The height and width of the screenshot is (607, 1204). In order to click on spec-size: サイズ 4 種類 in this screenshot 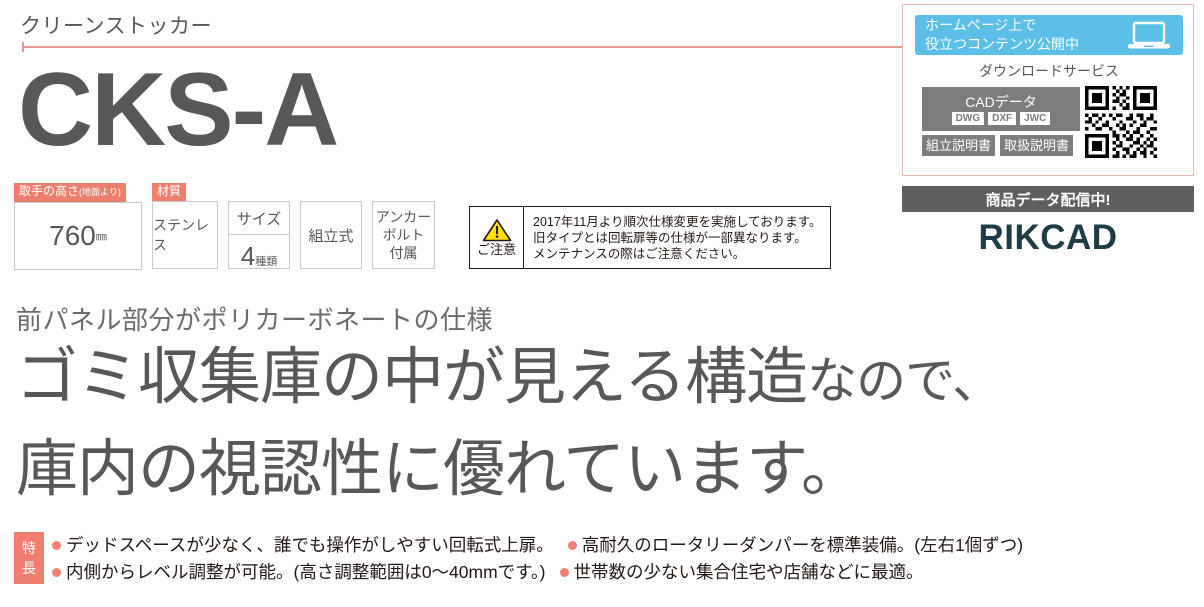, I will do `click(259, 227)`.